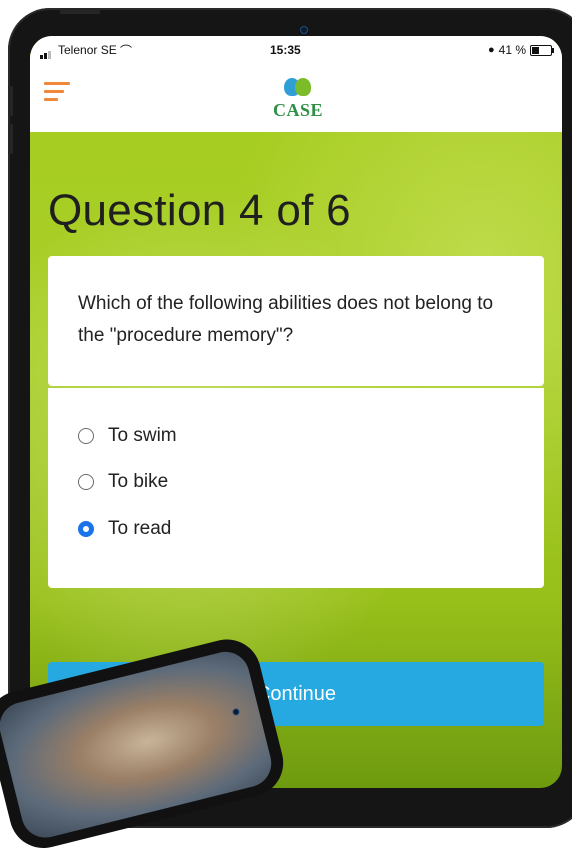  Describe the element at coordinates (57, 92) in the screenshot. I see `menu-icon` at that location.